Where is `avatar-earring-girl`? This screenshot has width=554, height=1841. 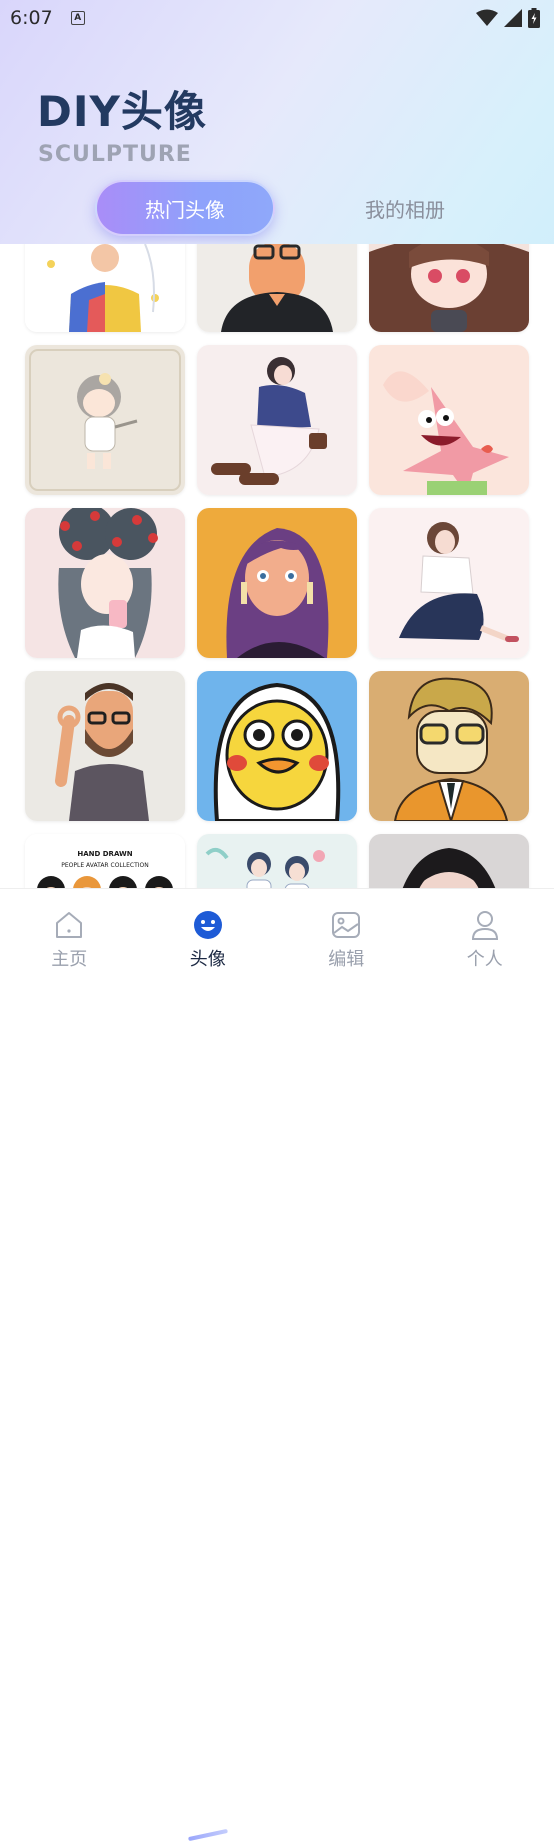
avatar-earring-girl is located at coordinates (277, 583).